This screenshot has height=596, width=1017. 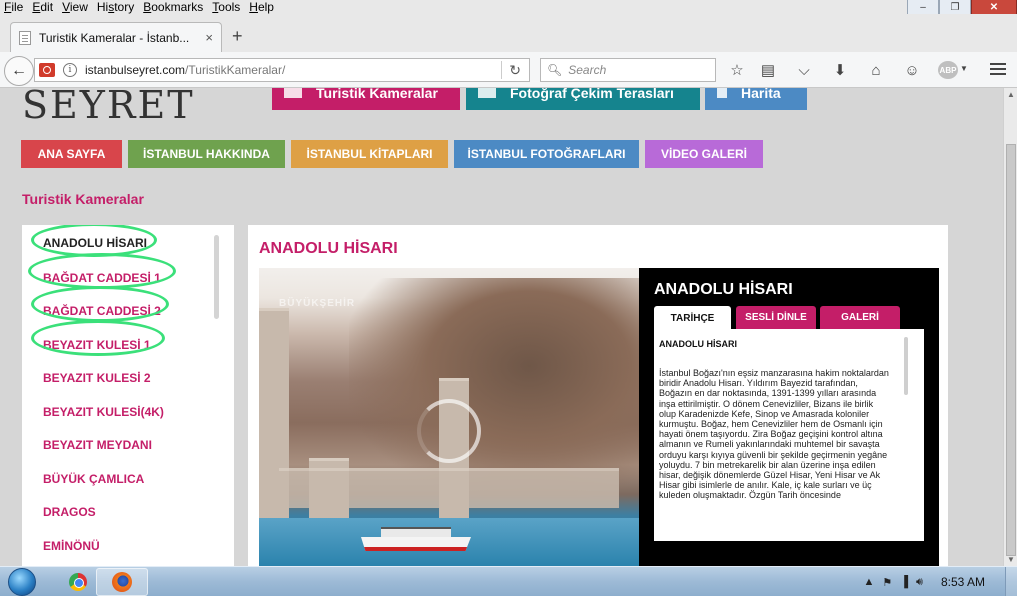 I want to click on camera-list-item: BAĞDAT CADDESİ 2, so click(x=102, y=311).